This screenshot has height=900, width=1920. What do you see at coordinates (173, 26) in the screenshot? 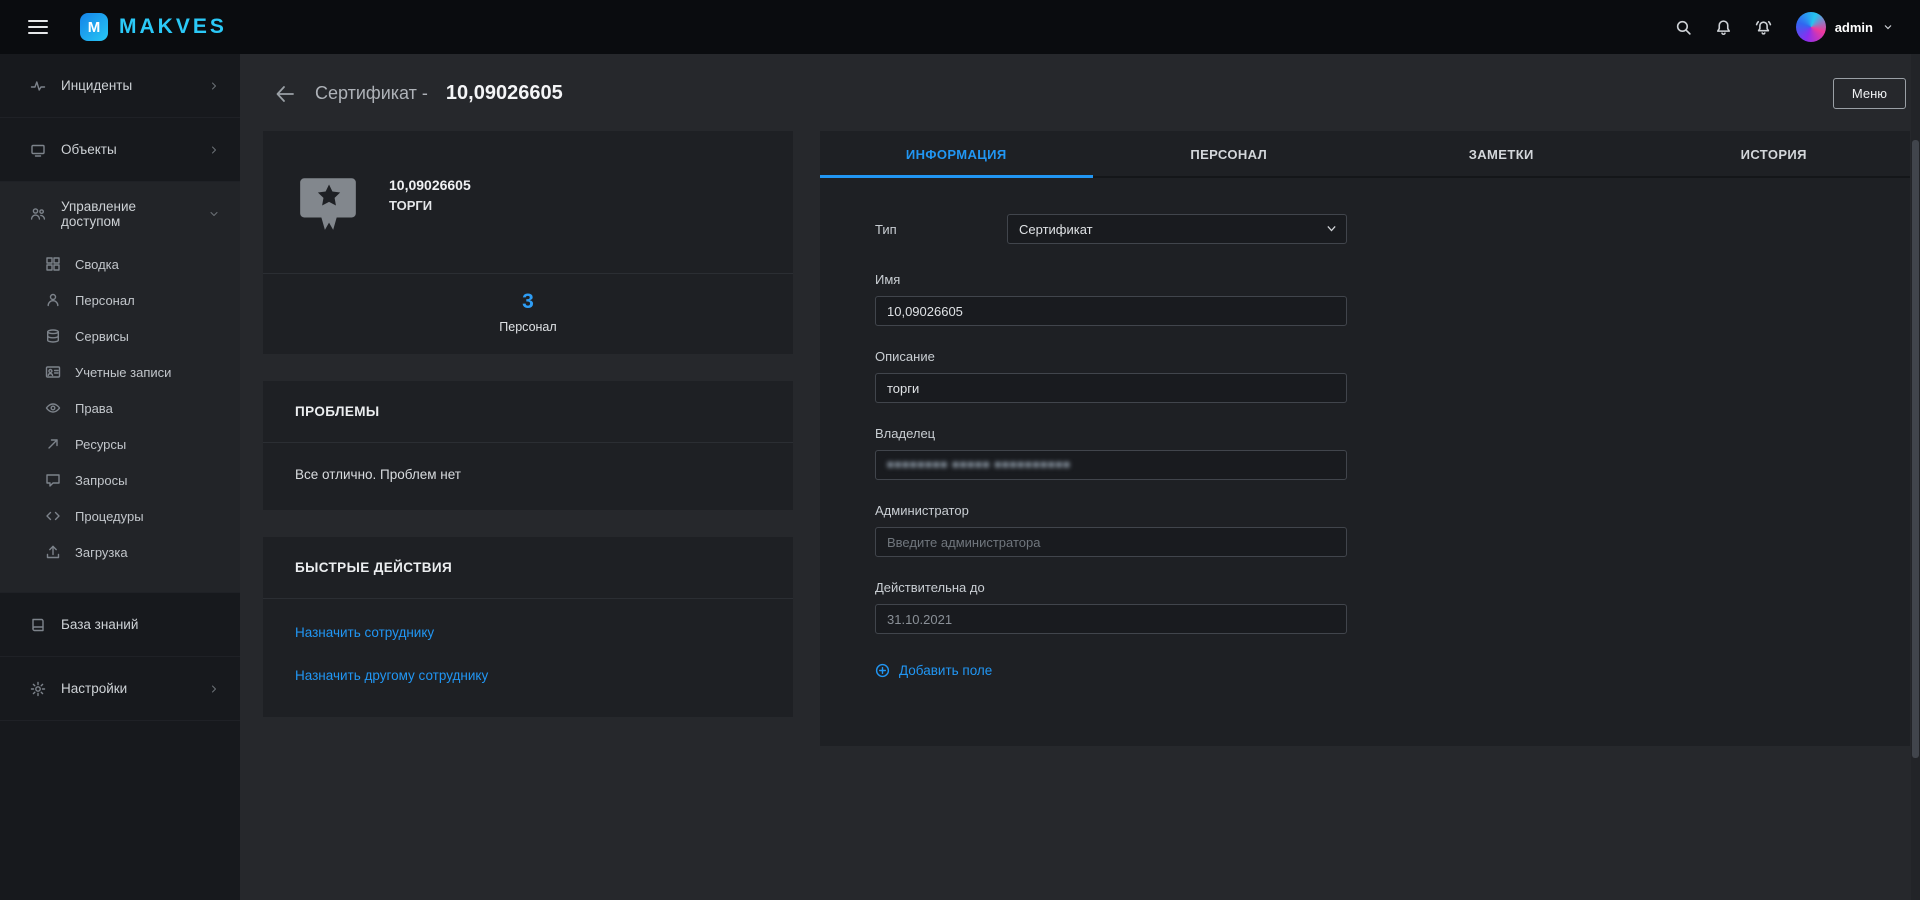
I see `makves-logo-text: MAKVES` at bounding box center [173, 26].